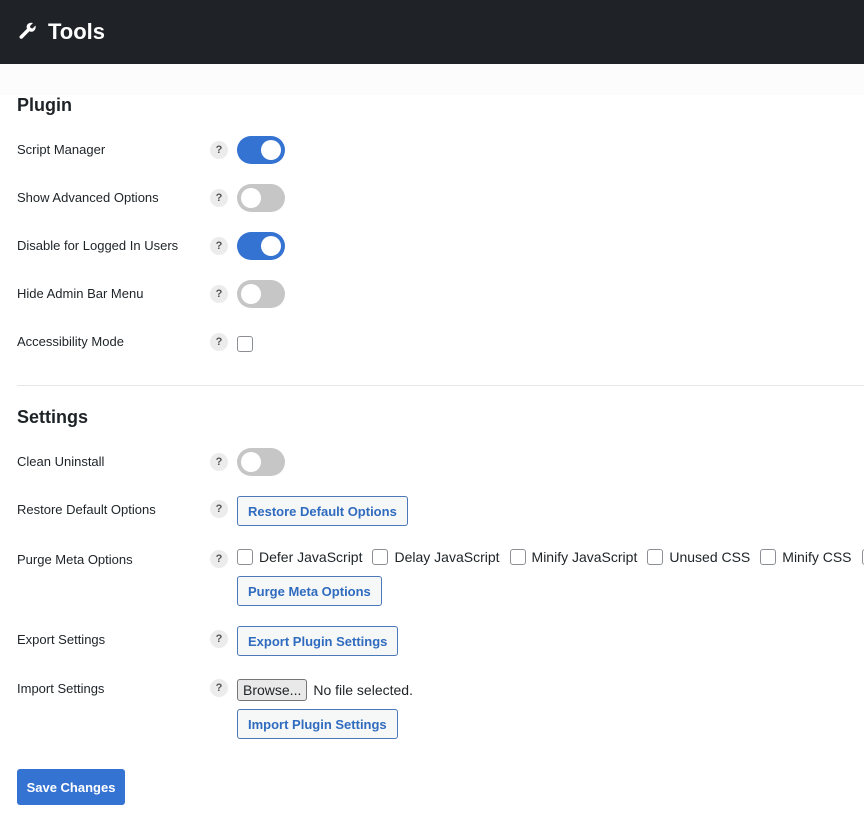 Image resolution: width=864 pixels, height=818 pixels. What do you see at coordinates (432, 32) in the screenshot?
I see `page-header: Tools` at bounding box center [432, 32].